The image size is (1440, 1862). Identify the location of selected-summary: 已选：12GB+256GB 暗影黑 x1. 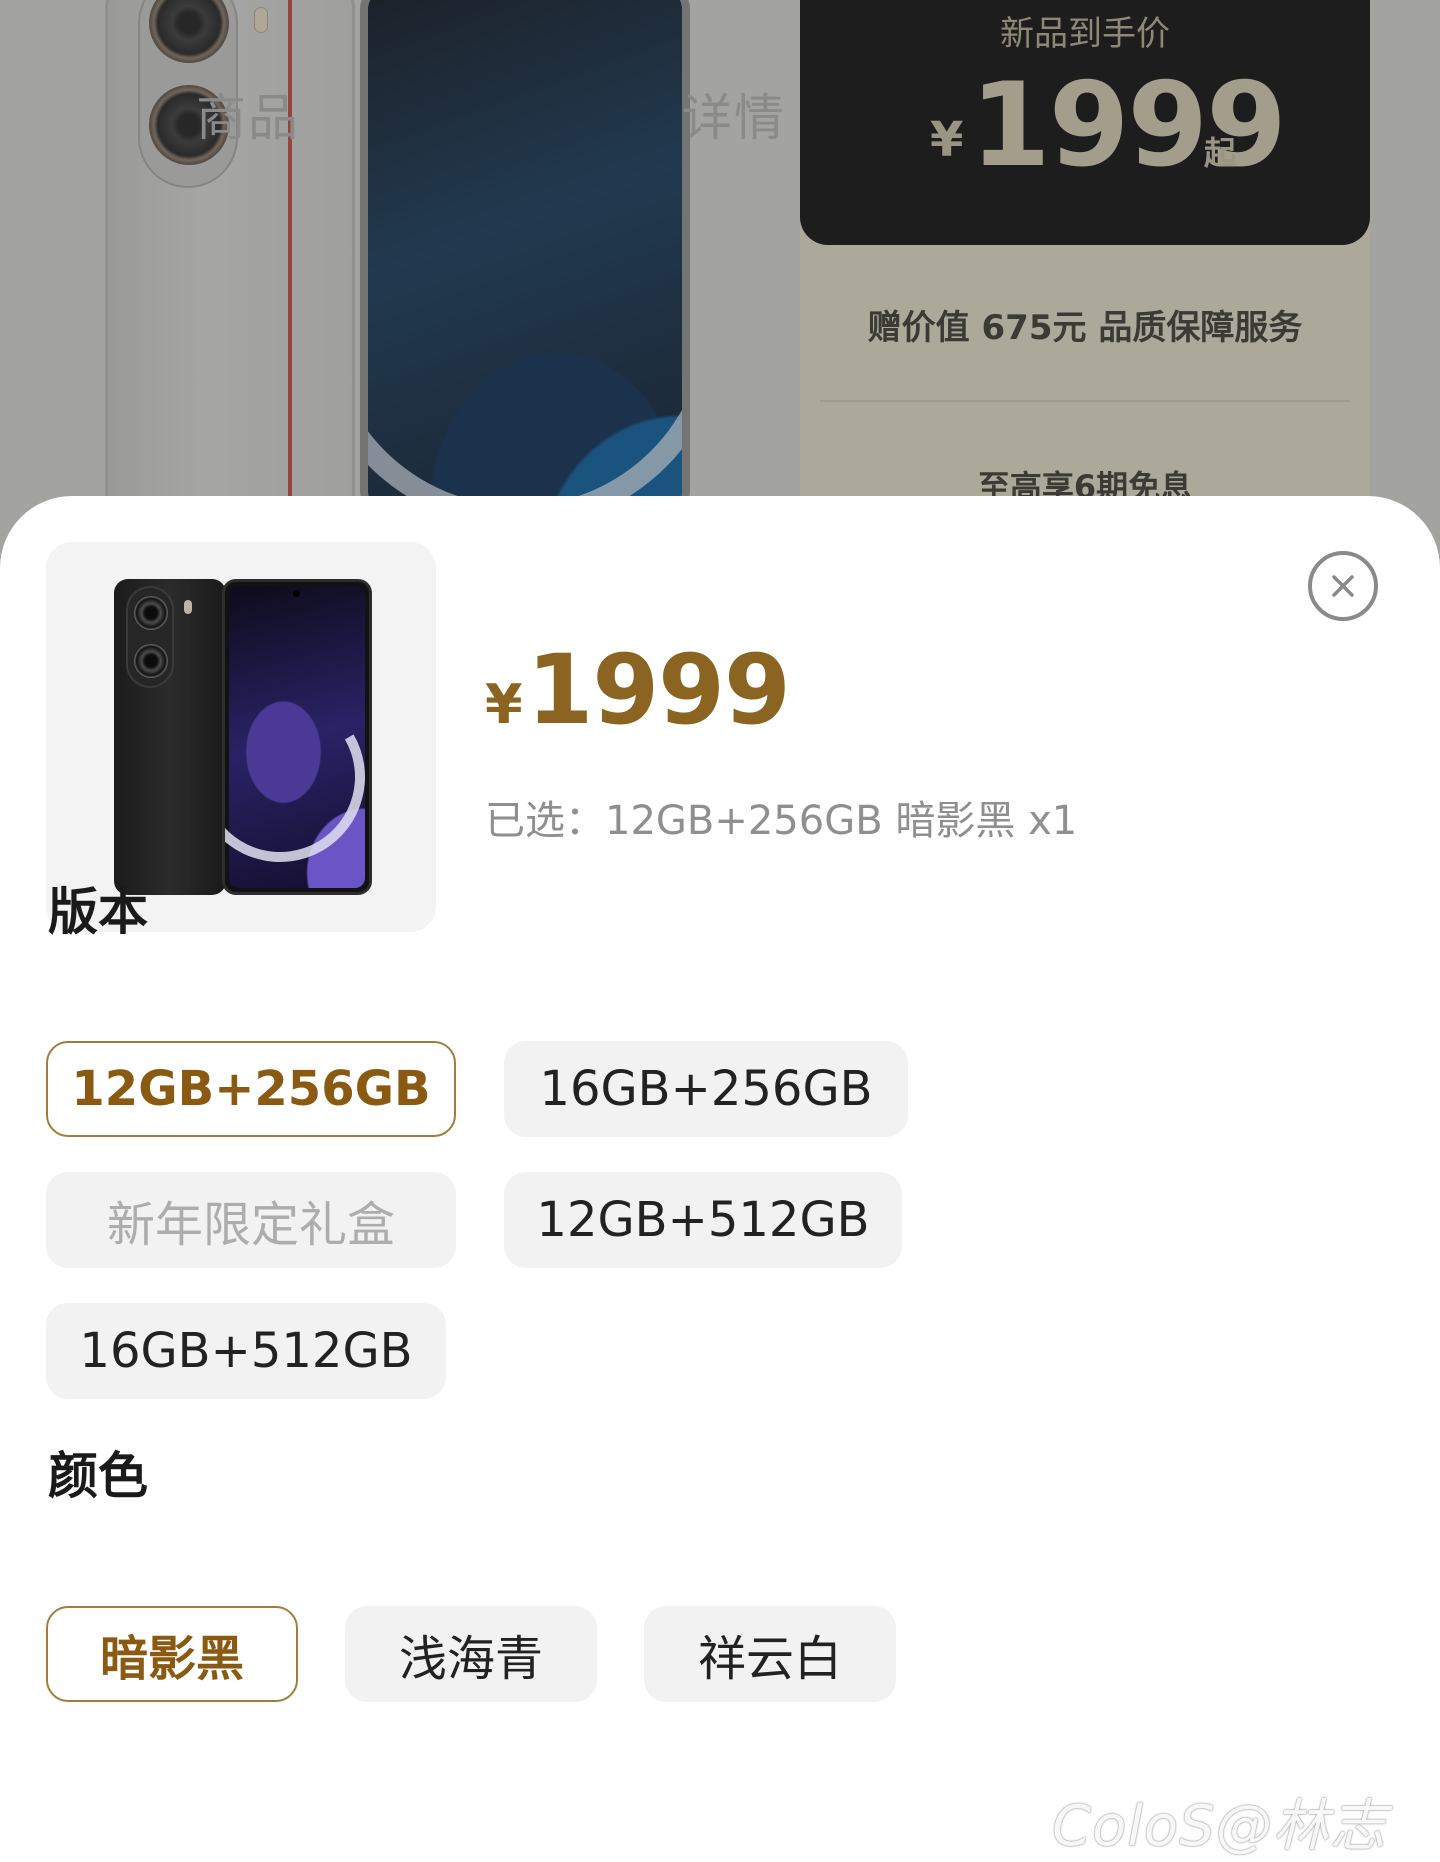
(781, 821).